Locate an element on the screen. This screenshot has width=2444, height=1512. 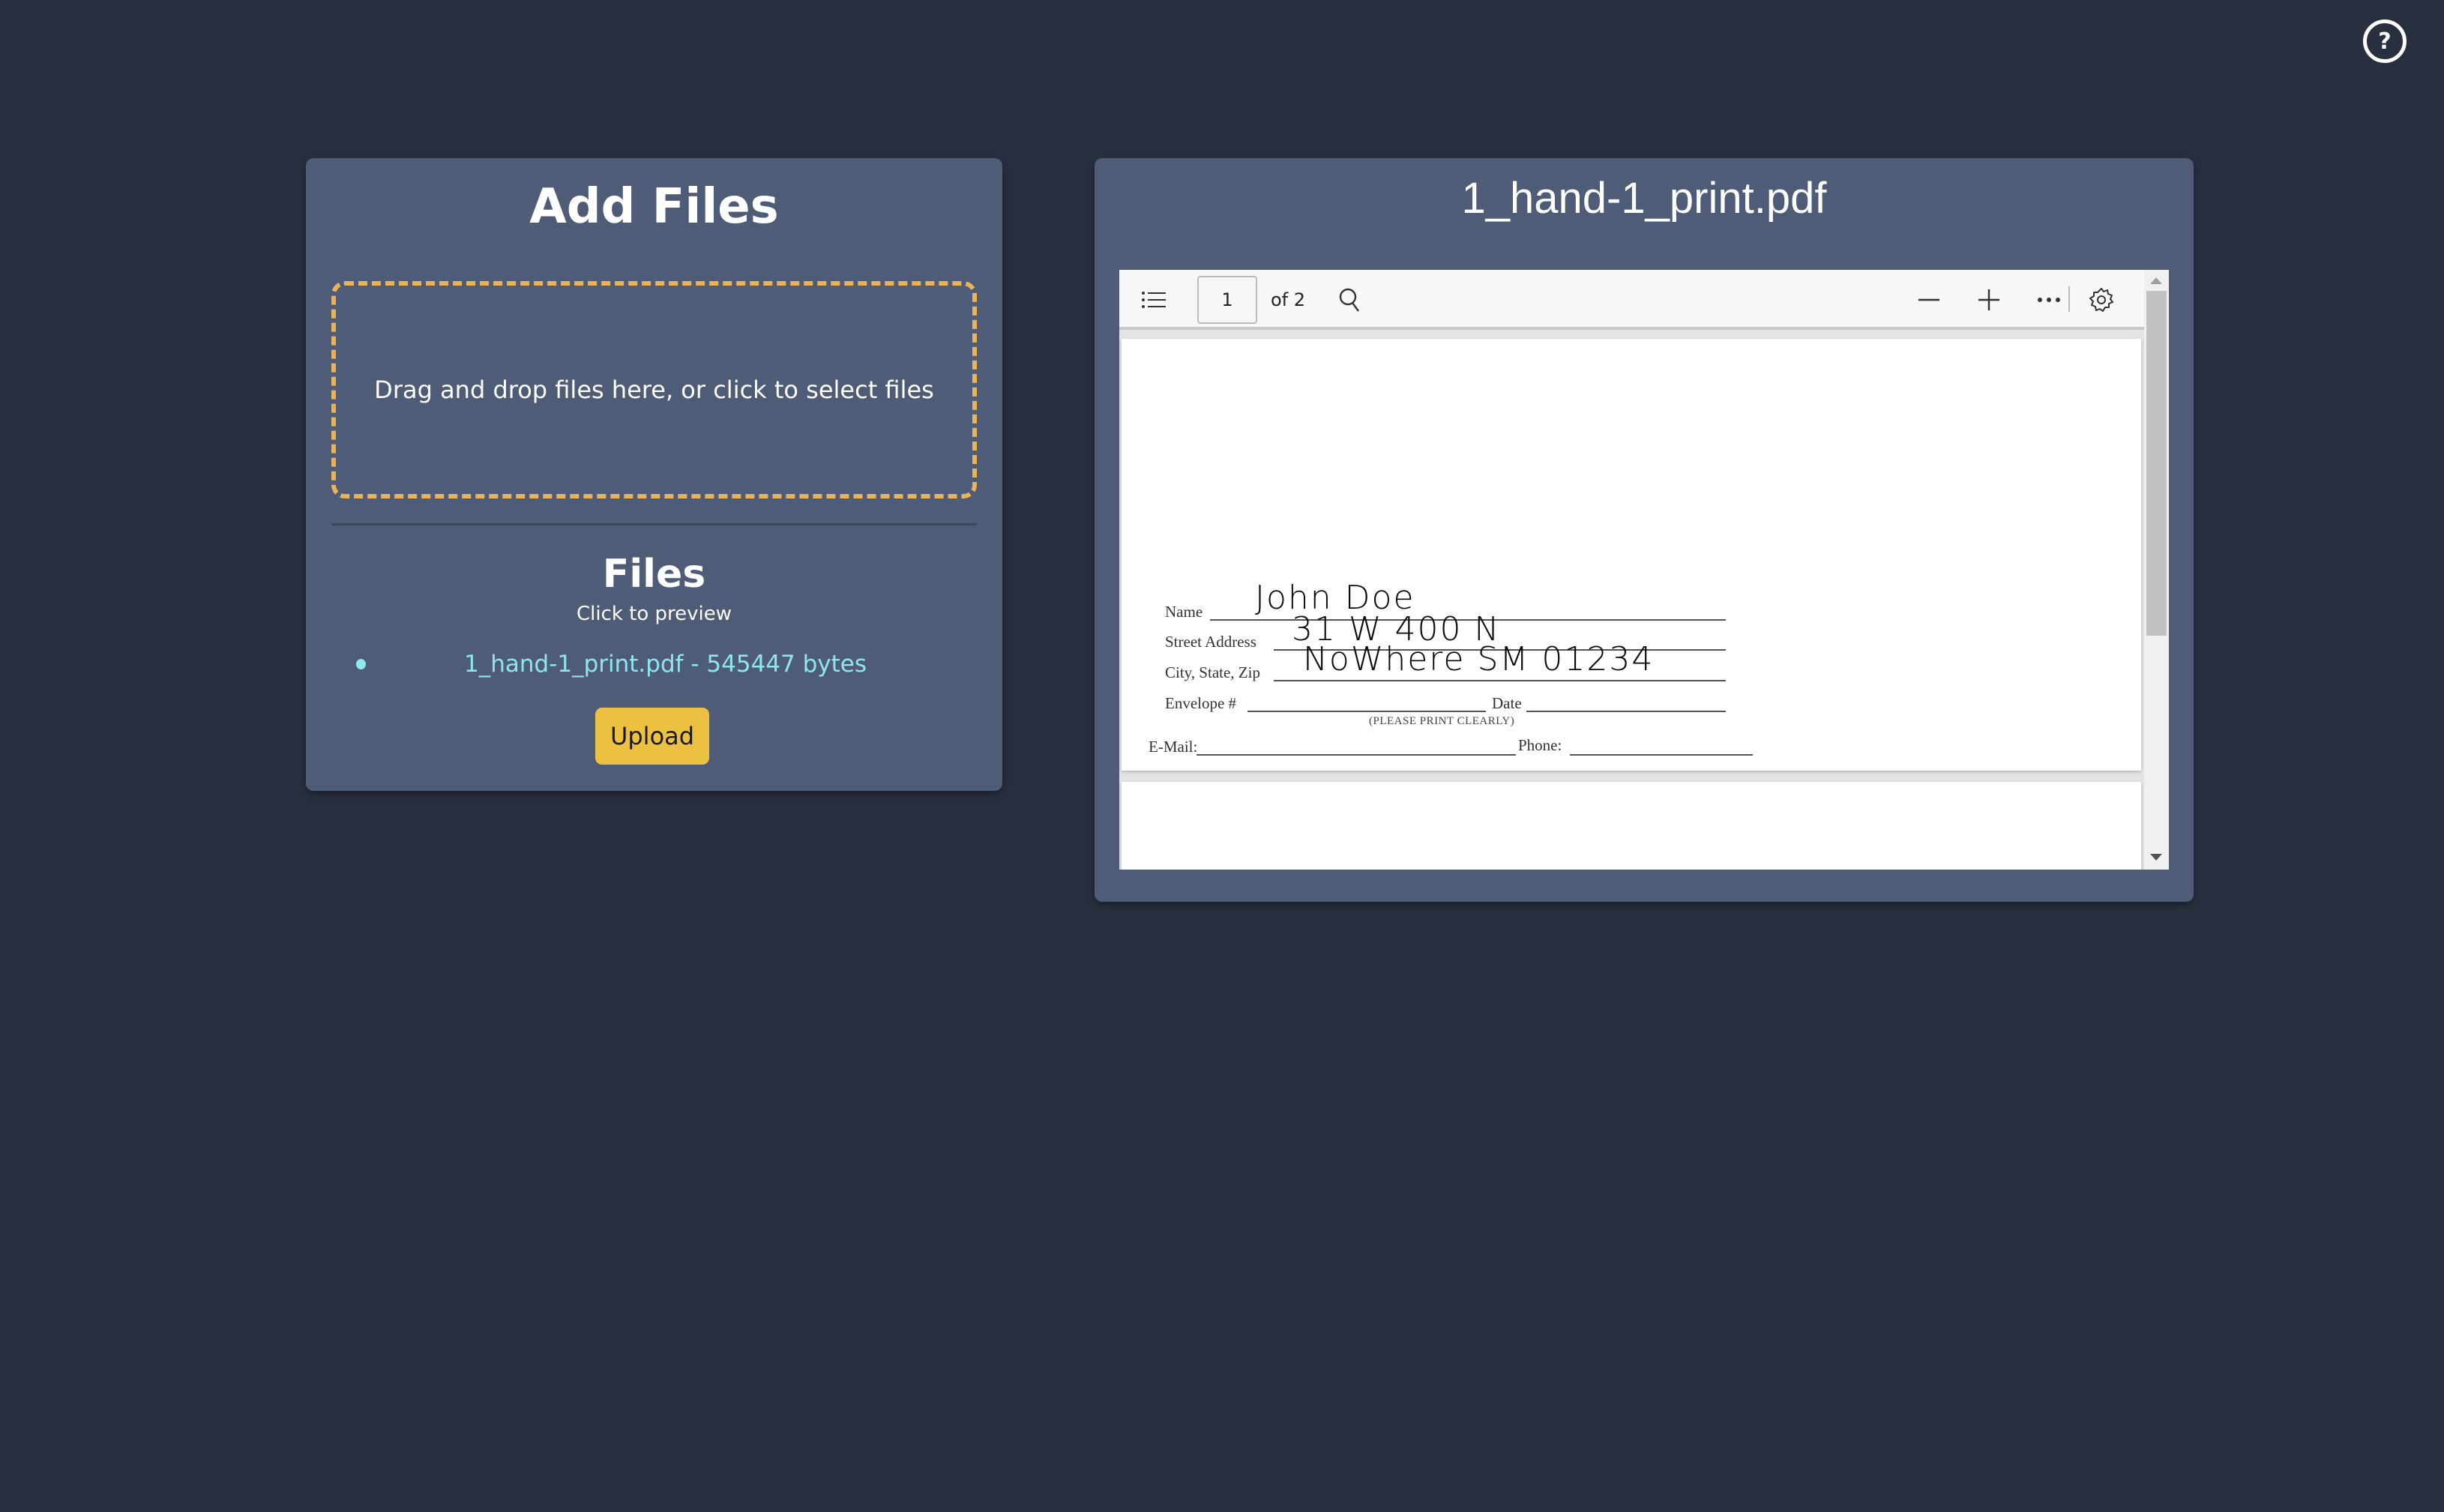
page-number-input is located at coordinates (1227, 300).